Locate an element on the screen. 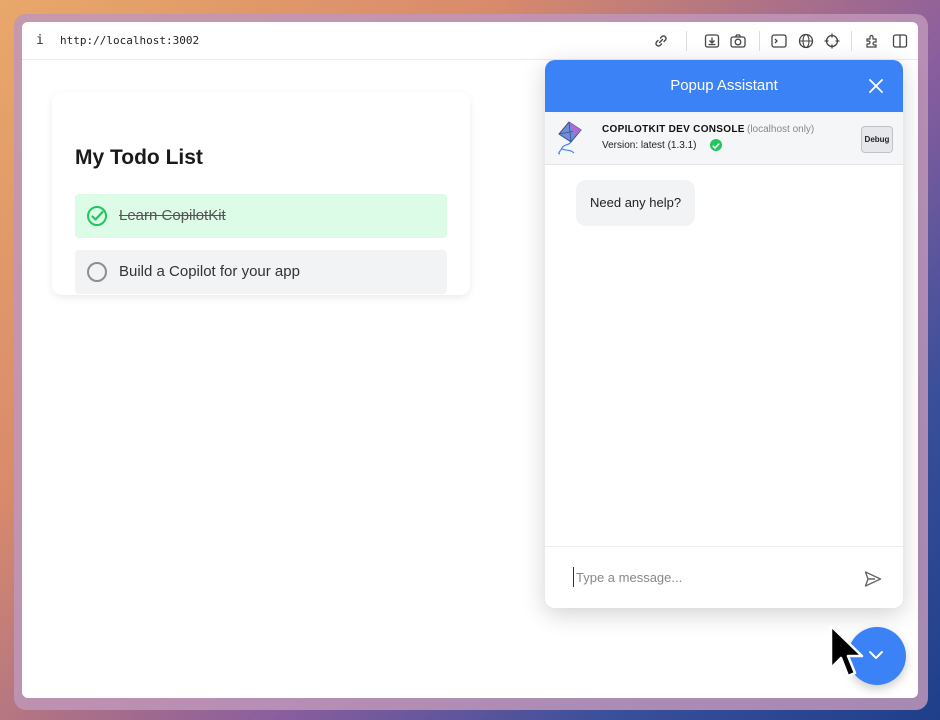  assistant-message: Need any help? is located at coordinates (636, 203).